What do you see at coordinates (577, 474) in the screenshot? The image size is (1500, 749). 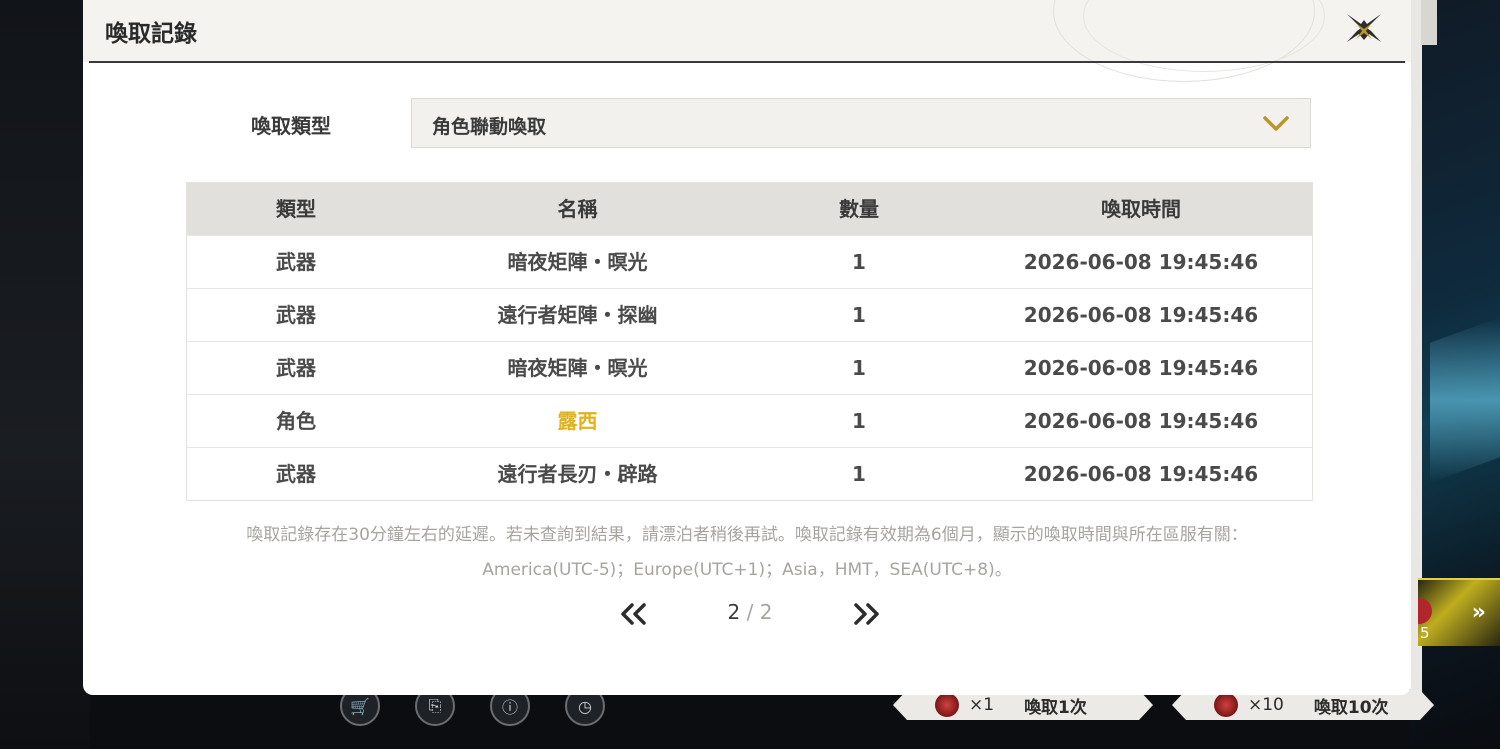 I see `row-name: 遠行者長刃・辟路` at bounding box center [577, 474].